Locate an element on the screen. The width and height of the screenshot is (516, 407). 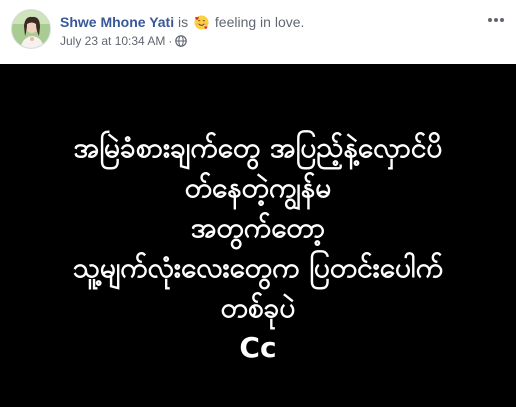
is-text: is is located at coordinates (183, 22).